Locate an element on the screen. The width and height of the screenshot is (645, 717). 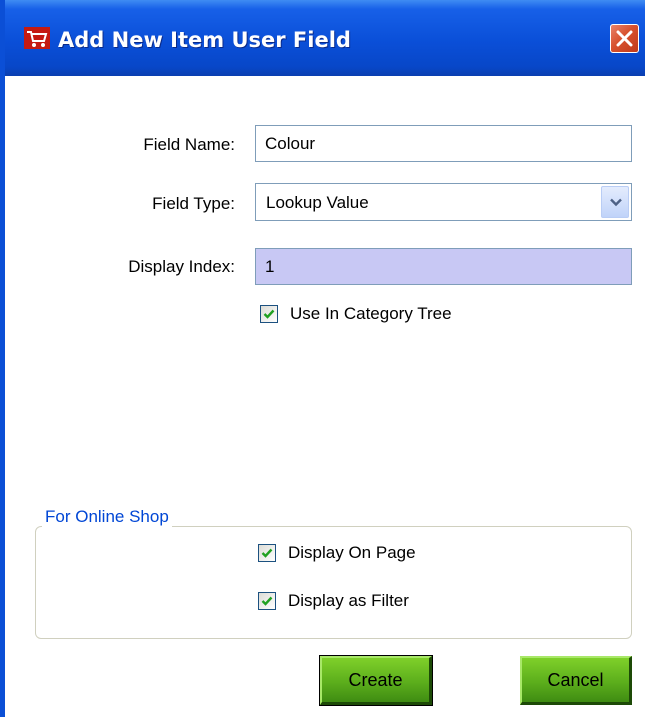
use-in-category-tree-label: Use In Category Tree is located at coordinates (371, 313).